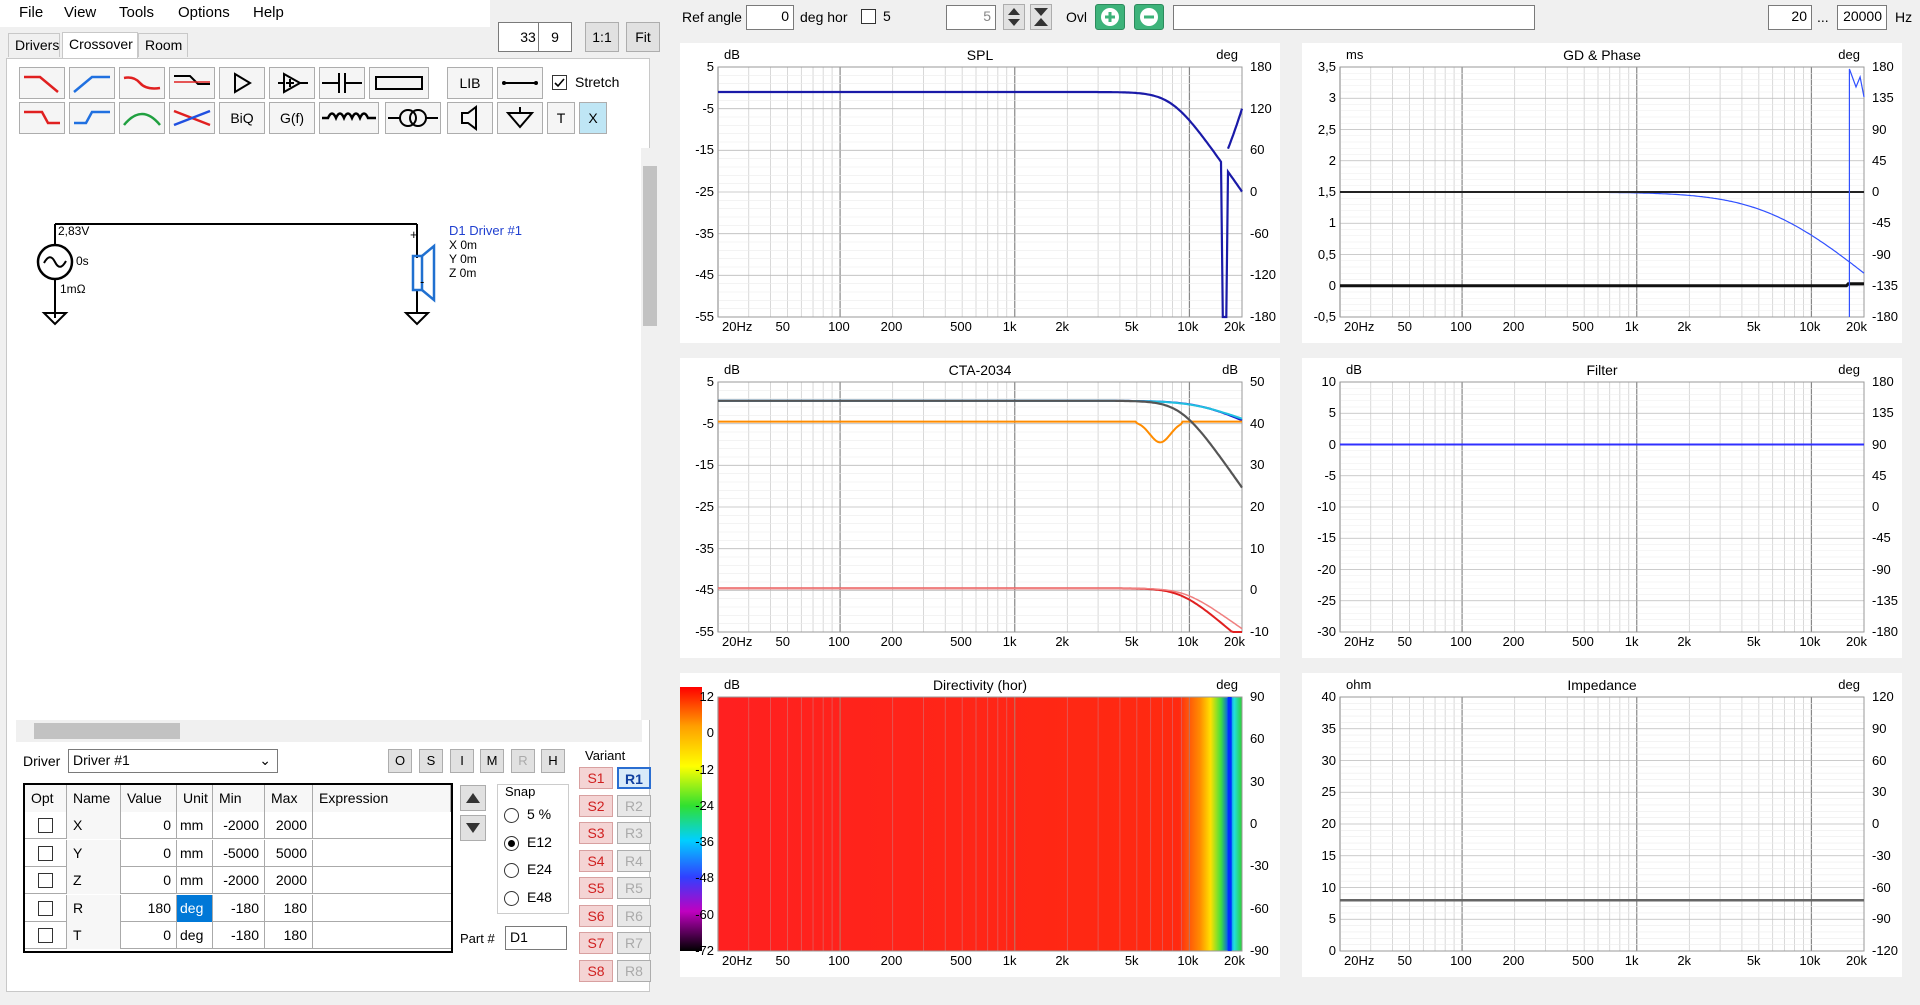  Describe the element at coordinates (492, 761) in the screenshot. I see `m-button: M` at that location.